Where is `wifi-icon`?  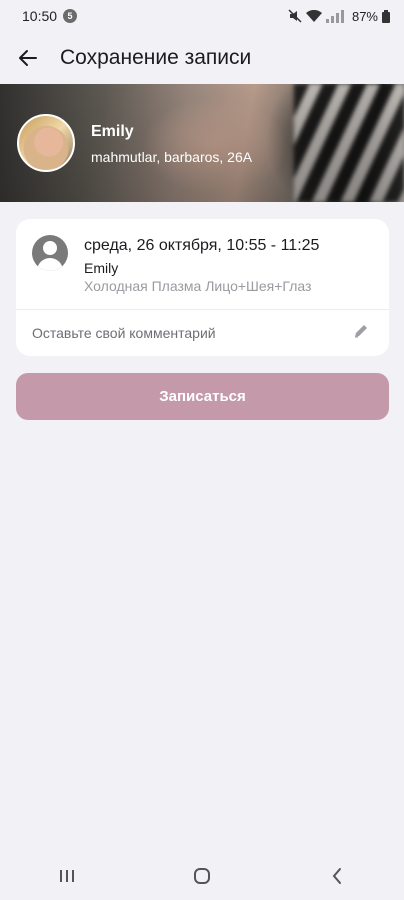 wifi-icon is located at coordinates (313, 16).